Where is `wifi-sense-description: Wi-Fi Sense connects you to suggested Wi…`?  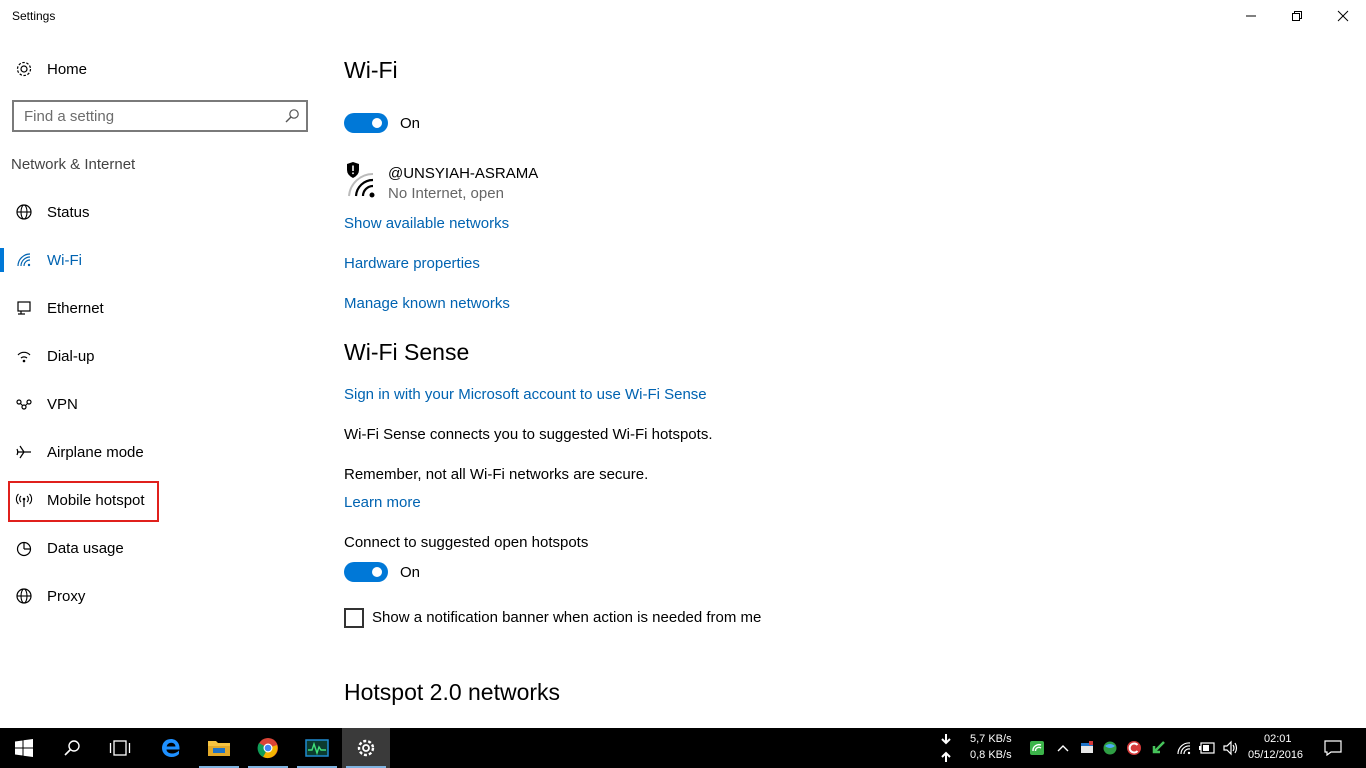 wifi-sense-description: Wi-Fi Sense connects you to suggested Wi… is located at coordinates (528, 434).